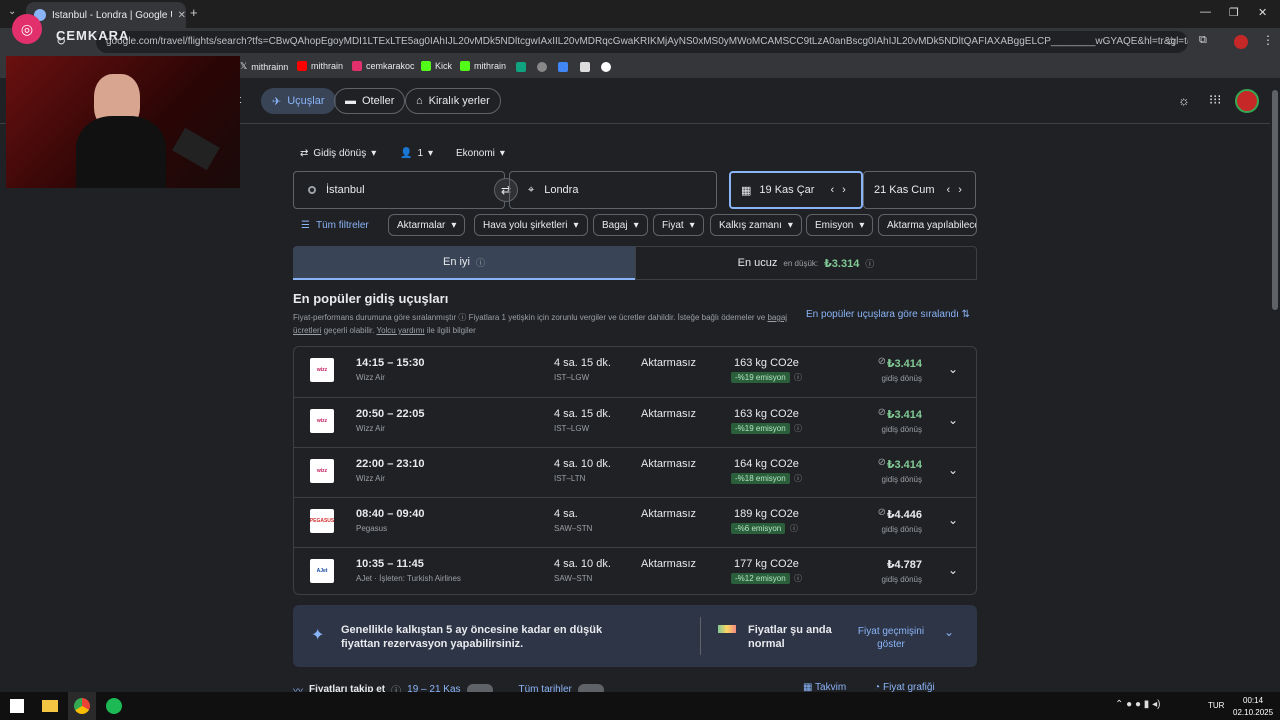 This screenshot has width=1280, height=720. What do you see at coordinates (756, 225) in the screenshot?
I see `filter-chip-times: Kalkış zamanı ▾` at bounding box center [756, 225].